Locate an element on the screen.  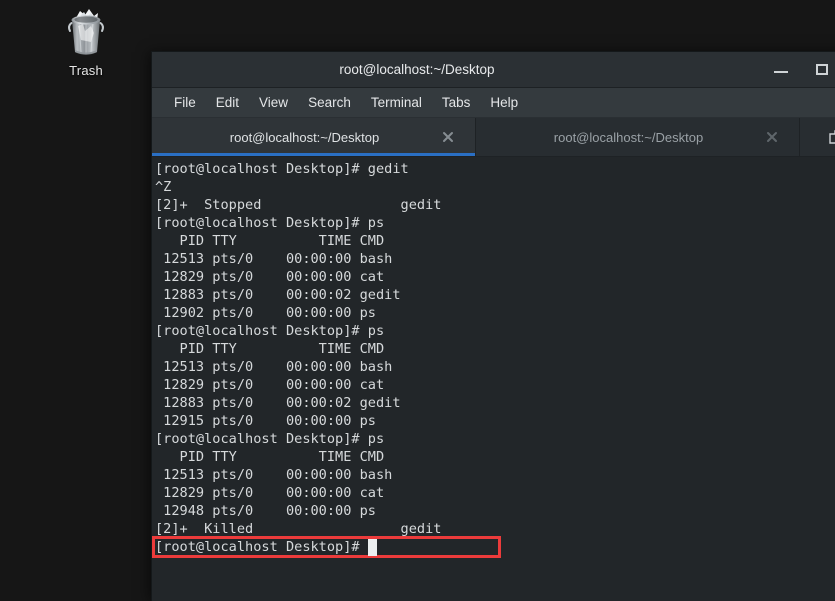
minimize-icon is located at coordinates (781, 72).